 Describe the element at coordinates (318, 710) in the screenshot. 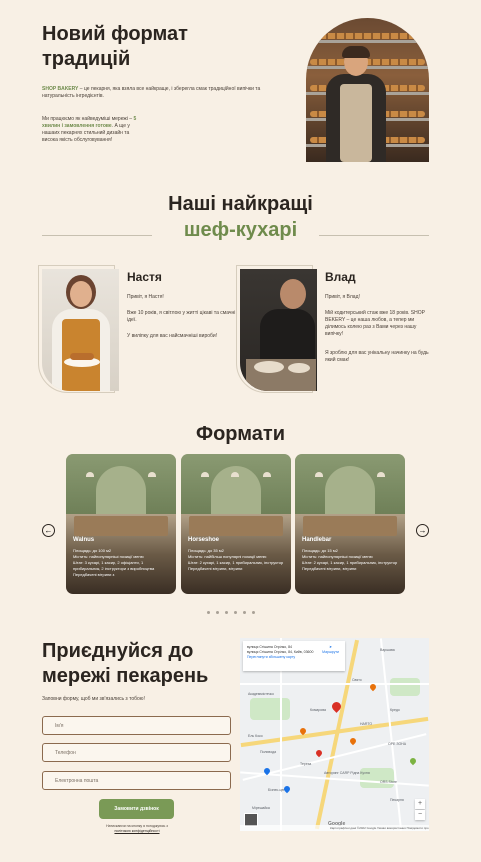

I see `map-label: Комарова` at that location.